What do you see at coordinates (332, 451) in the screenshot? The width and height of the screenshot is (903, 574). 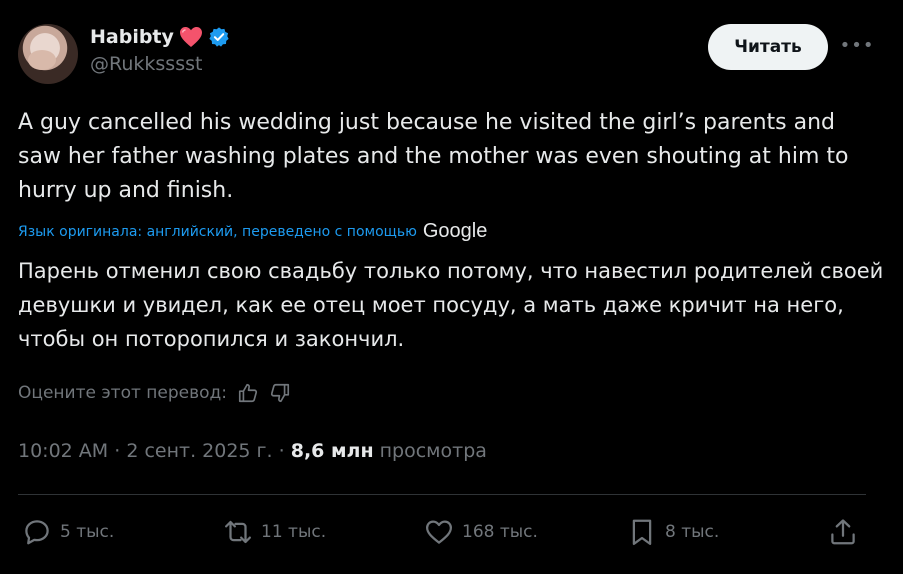 I see `views-count: 8,6 млн` at bounding box center [332, 451].